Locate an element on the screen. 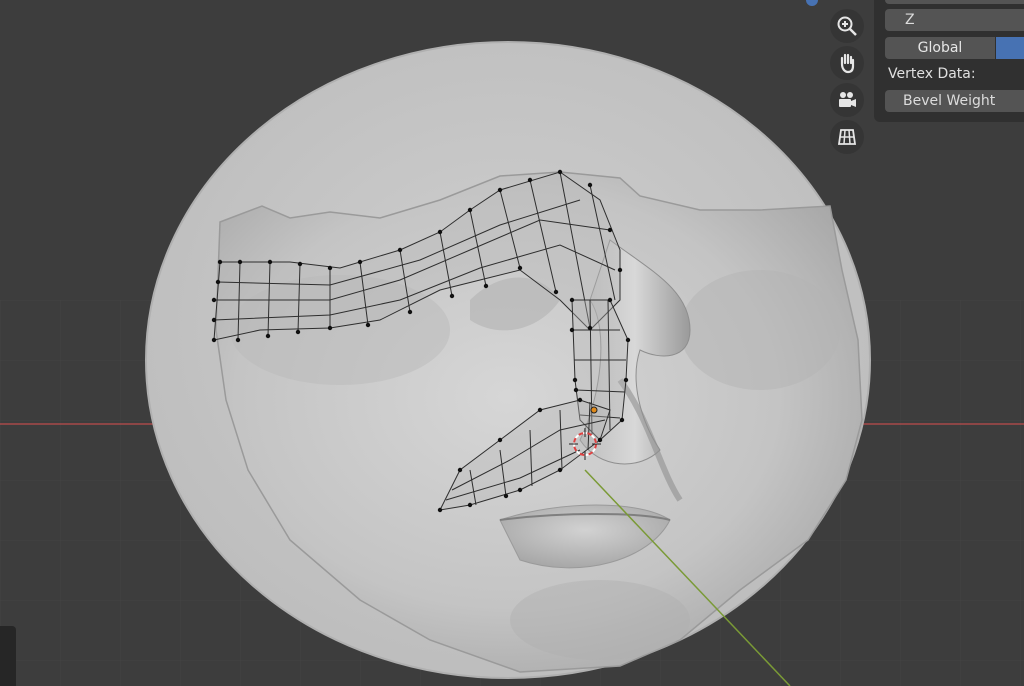 This screenshot has width=1024, height=686. toolbar-edge-tab is located at coordinates (8, 656).